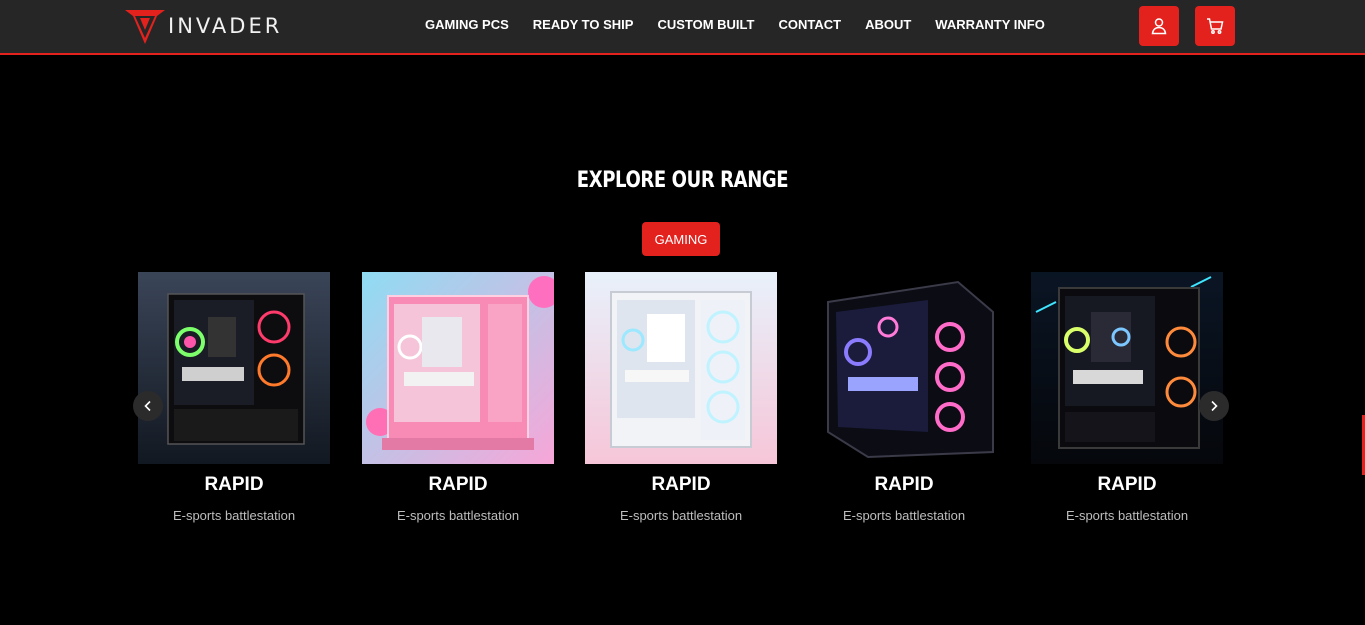 Image resolution: width=1365 pixels, height=625 pixels. Describe the element at coordinates (682, 180) in the screenshot. I see `section-title: EXPLORE OUR RANGE` at that location.